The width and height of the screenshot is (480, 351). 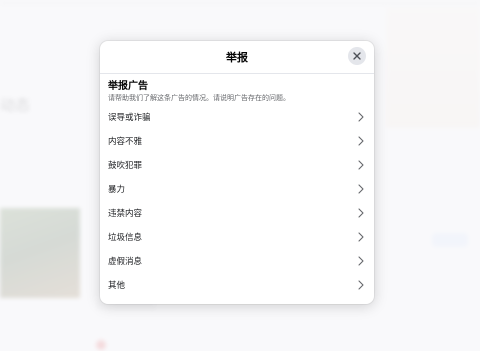 I want to click on dialog-title: 举报, so click(x=237, y=57).